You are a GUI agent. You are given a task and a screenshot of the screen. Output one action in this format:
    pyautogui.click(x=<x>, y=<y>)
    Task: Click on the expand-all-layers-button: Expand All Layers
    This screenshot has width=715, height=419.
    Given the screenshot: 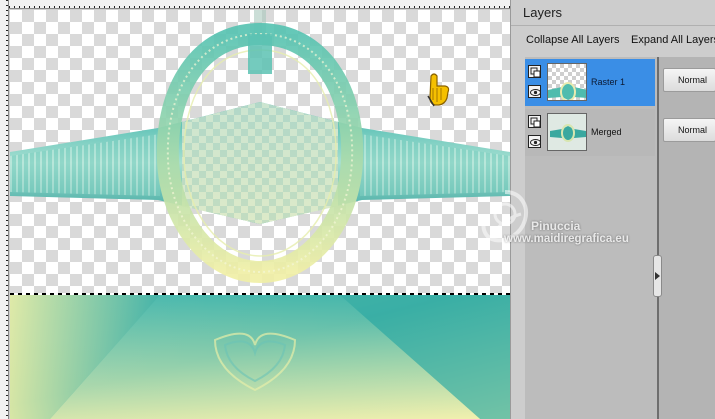 What is the action you would take?
    pyautogui.click(x=673, y=40)
    